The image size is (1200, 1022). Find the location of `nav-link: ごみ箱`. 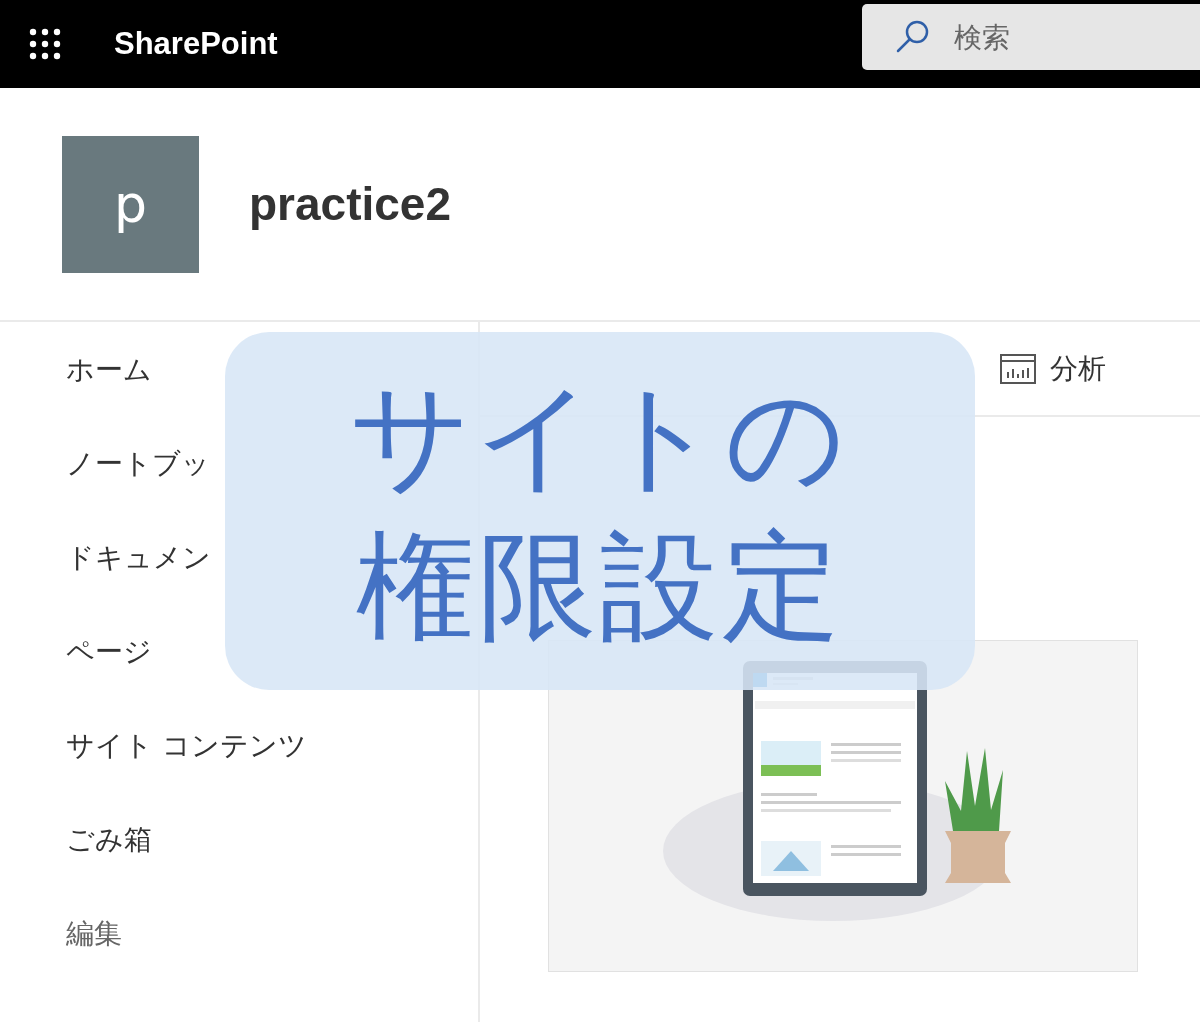

nav-link: ごみ箱 is located at coordinates (109, 840).